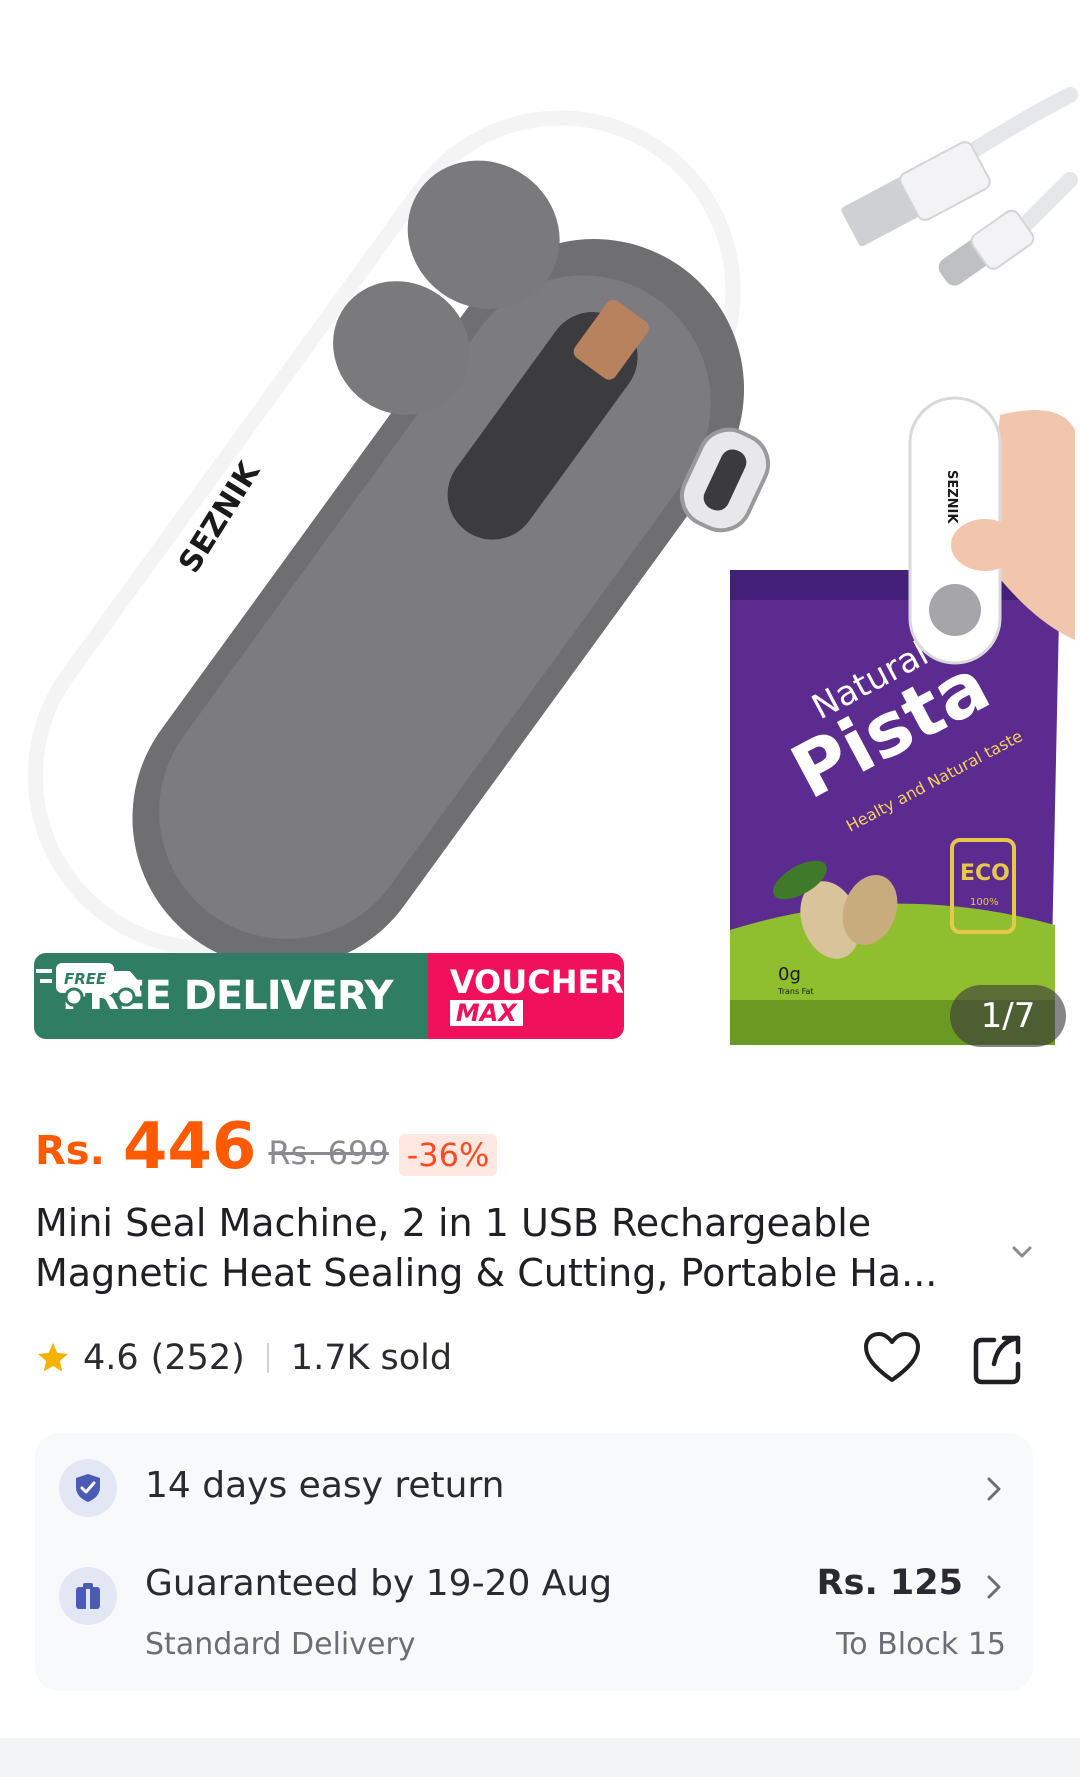 The height and width of the screenshot is (1777, 1080). I want to click on image-counter: 1/7, so click(1008, 1016).